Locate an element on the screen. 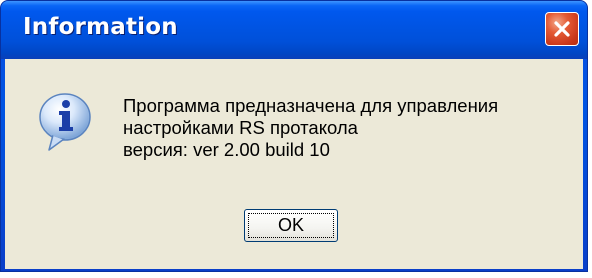 The height and width of the screenshot is (278, 592). message-line: Программа предназначена для управления is located at coordinates (311, 105).